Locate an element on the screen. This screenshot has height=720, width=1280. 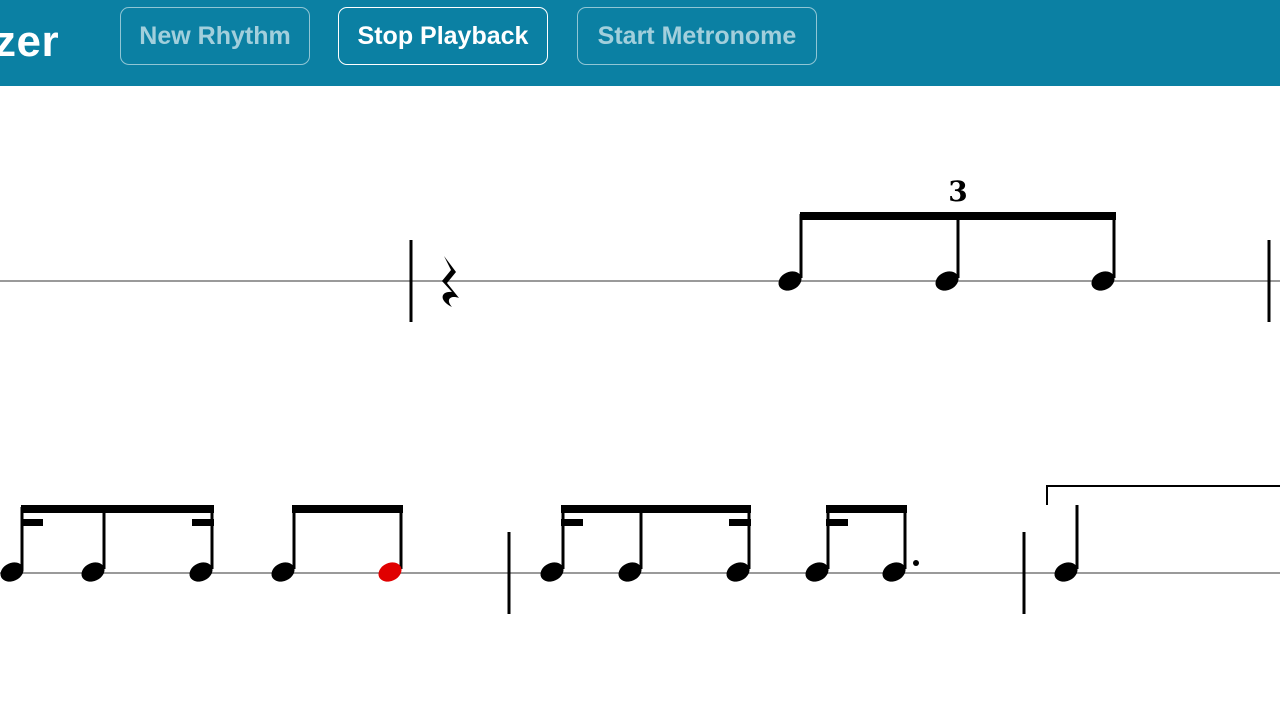
tuplet-number: 3 is located at coordinates (957, 191).